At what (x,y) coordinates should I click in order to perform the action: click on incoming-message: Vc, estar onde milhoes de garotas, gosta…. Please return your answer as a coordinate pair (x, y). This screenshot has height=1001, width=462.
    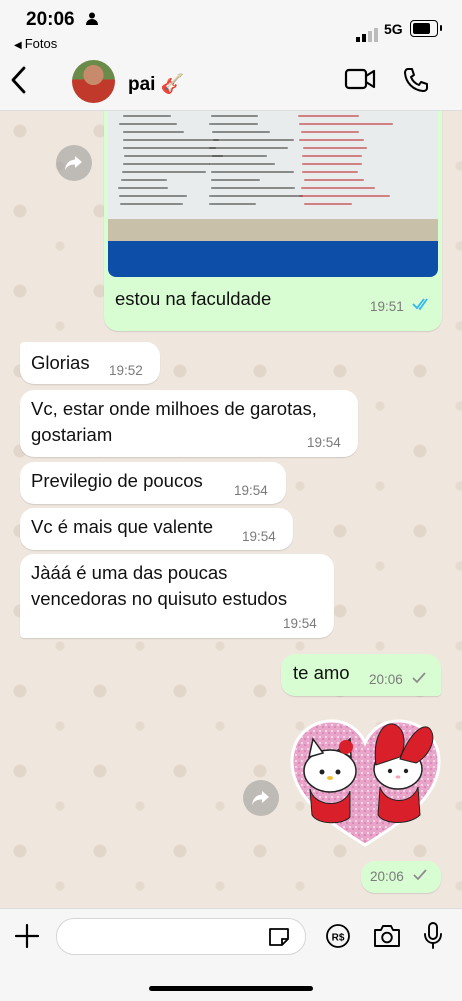
    Looking at the image, I should click on (189, 423).